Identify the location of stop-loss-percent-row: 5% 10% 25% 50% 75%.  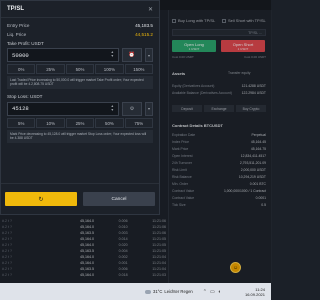
(80, 122).